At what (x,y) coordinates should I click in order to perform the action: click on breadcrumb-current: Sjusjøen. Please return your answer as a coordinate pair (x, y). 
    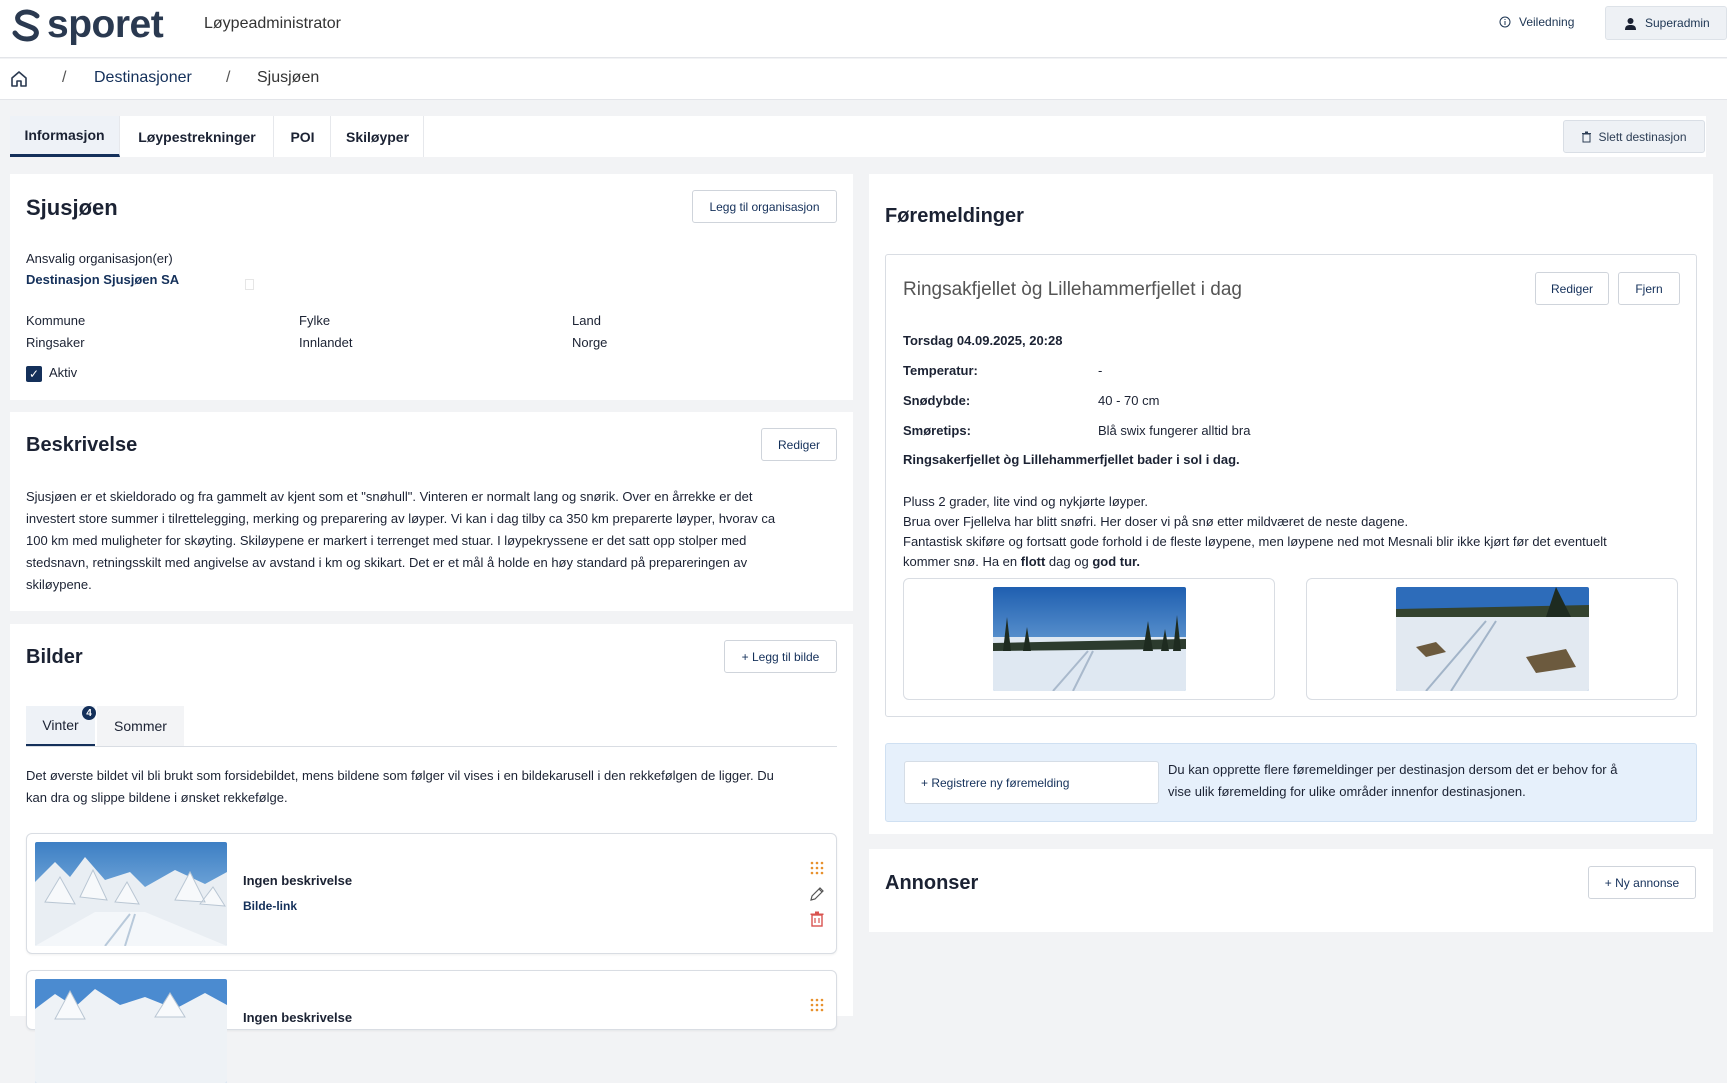
    Looking at the image, I should click on (288, 77).